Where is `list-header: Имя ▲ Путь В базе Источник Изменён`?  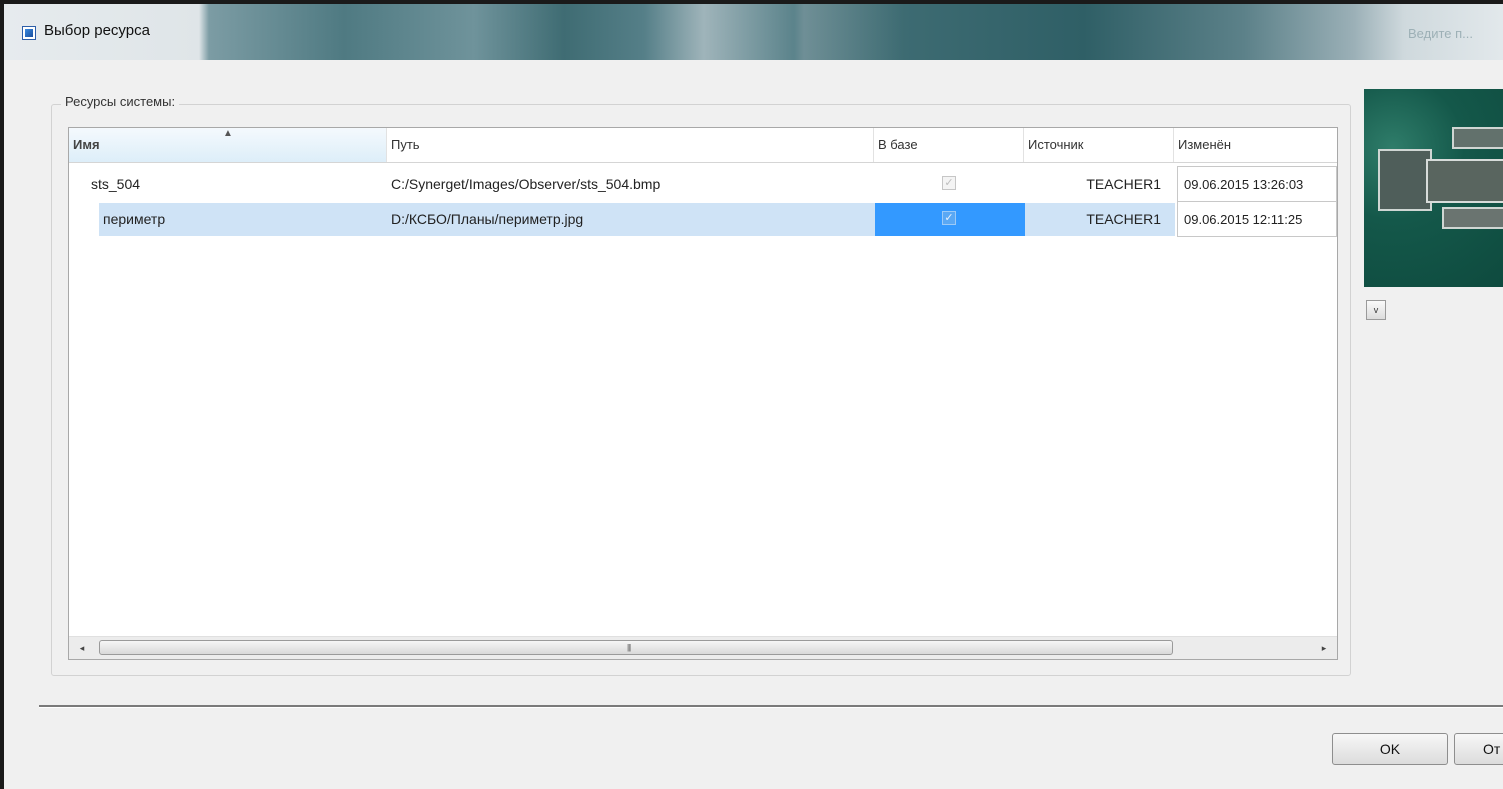 list-header: Имя ▲ Путь В базе Источник Изменён is located at coordinates (703, 145).